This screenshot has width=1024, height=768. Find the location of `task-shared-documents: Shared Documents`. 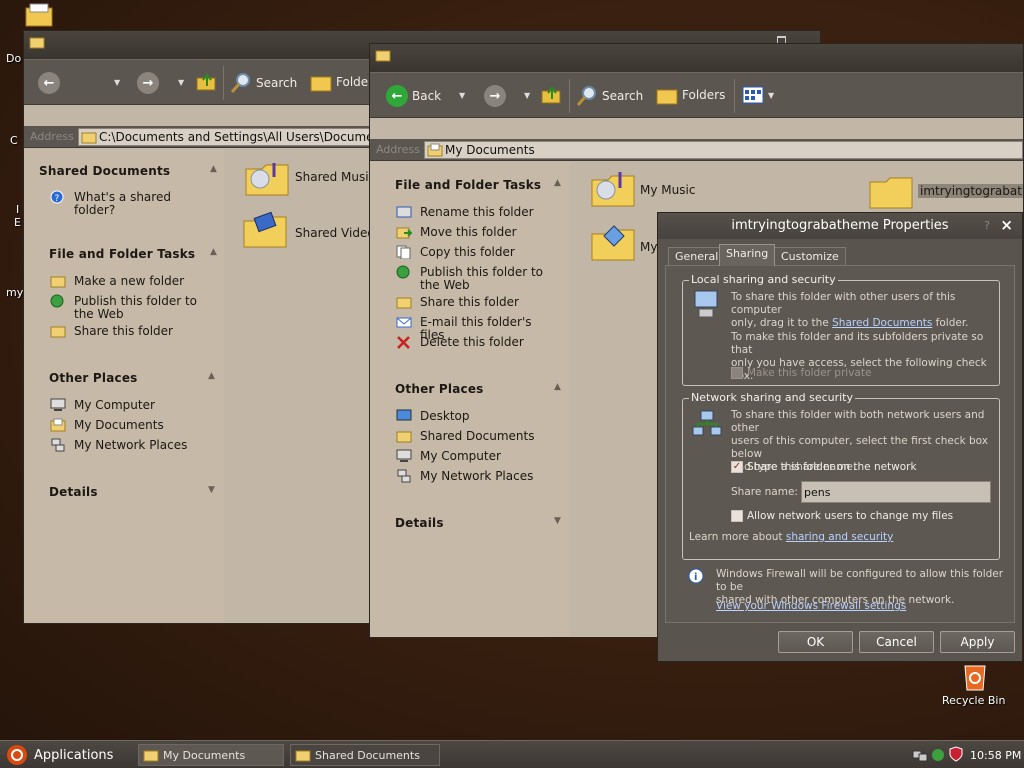

task-shared-documents: Shared Documents is located at coordinates (365, 755).